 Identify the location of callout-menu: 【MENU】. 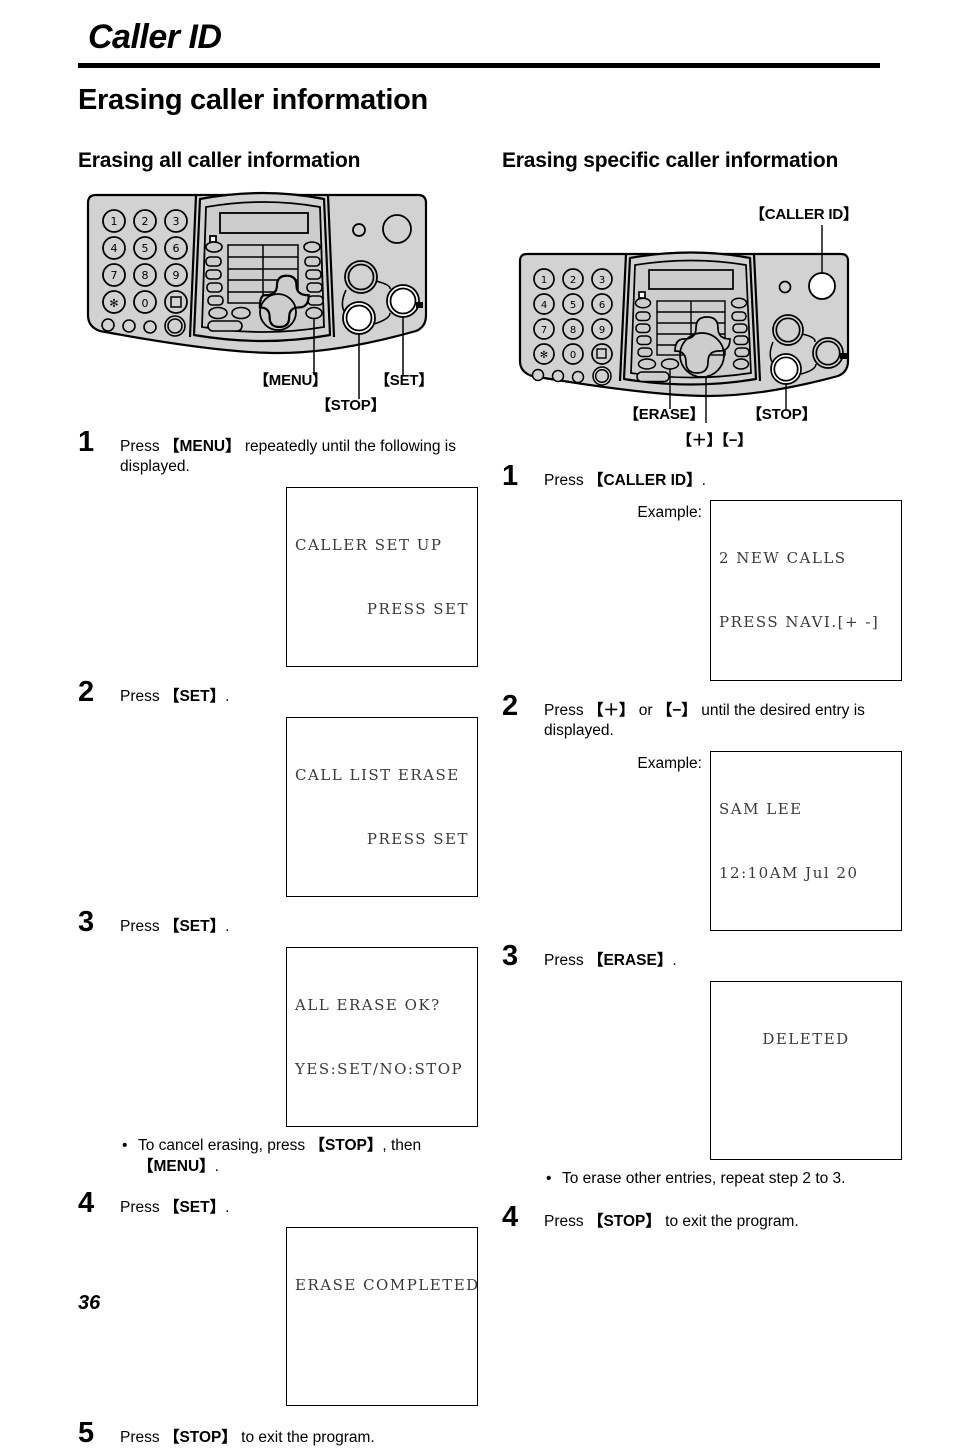
(290, 380).